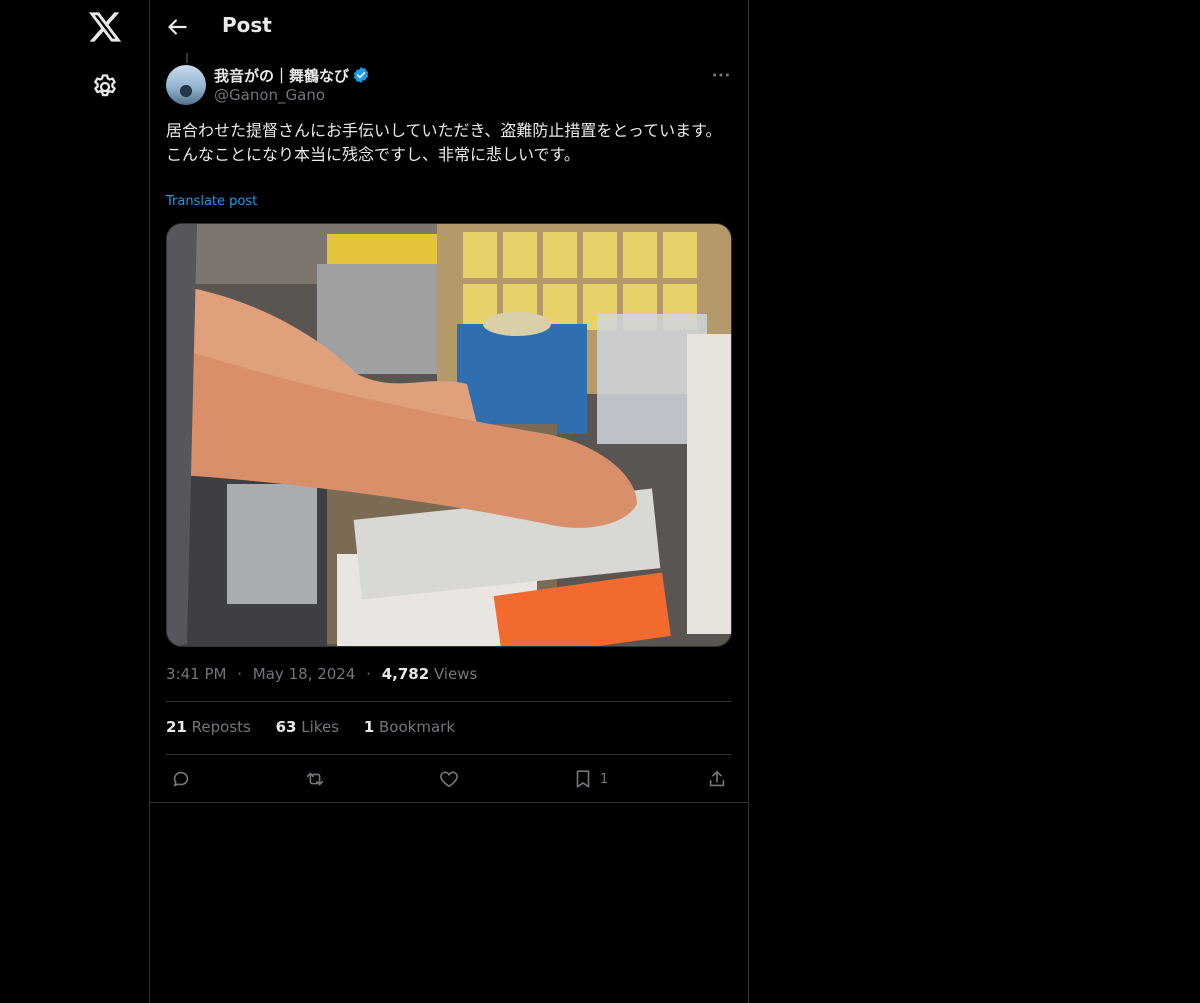 The height and width of the screenshot is (1003, 1200). What do you see at coordinates (105, 87) in the screenshot?
I see `settings-gear-icon` at bounding box center [105, 87].